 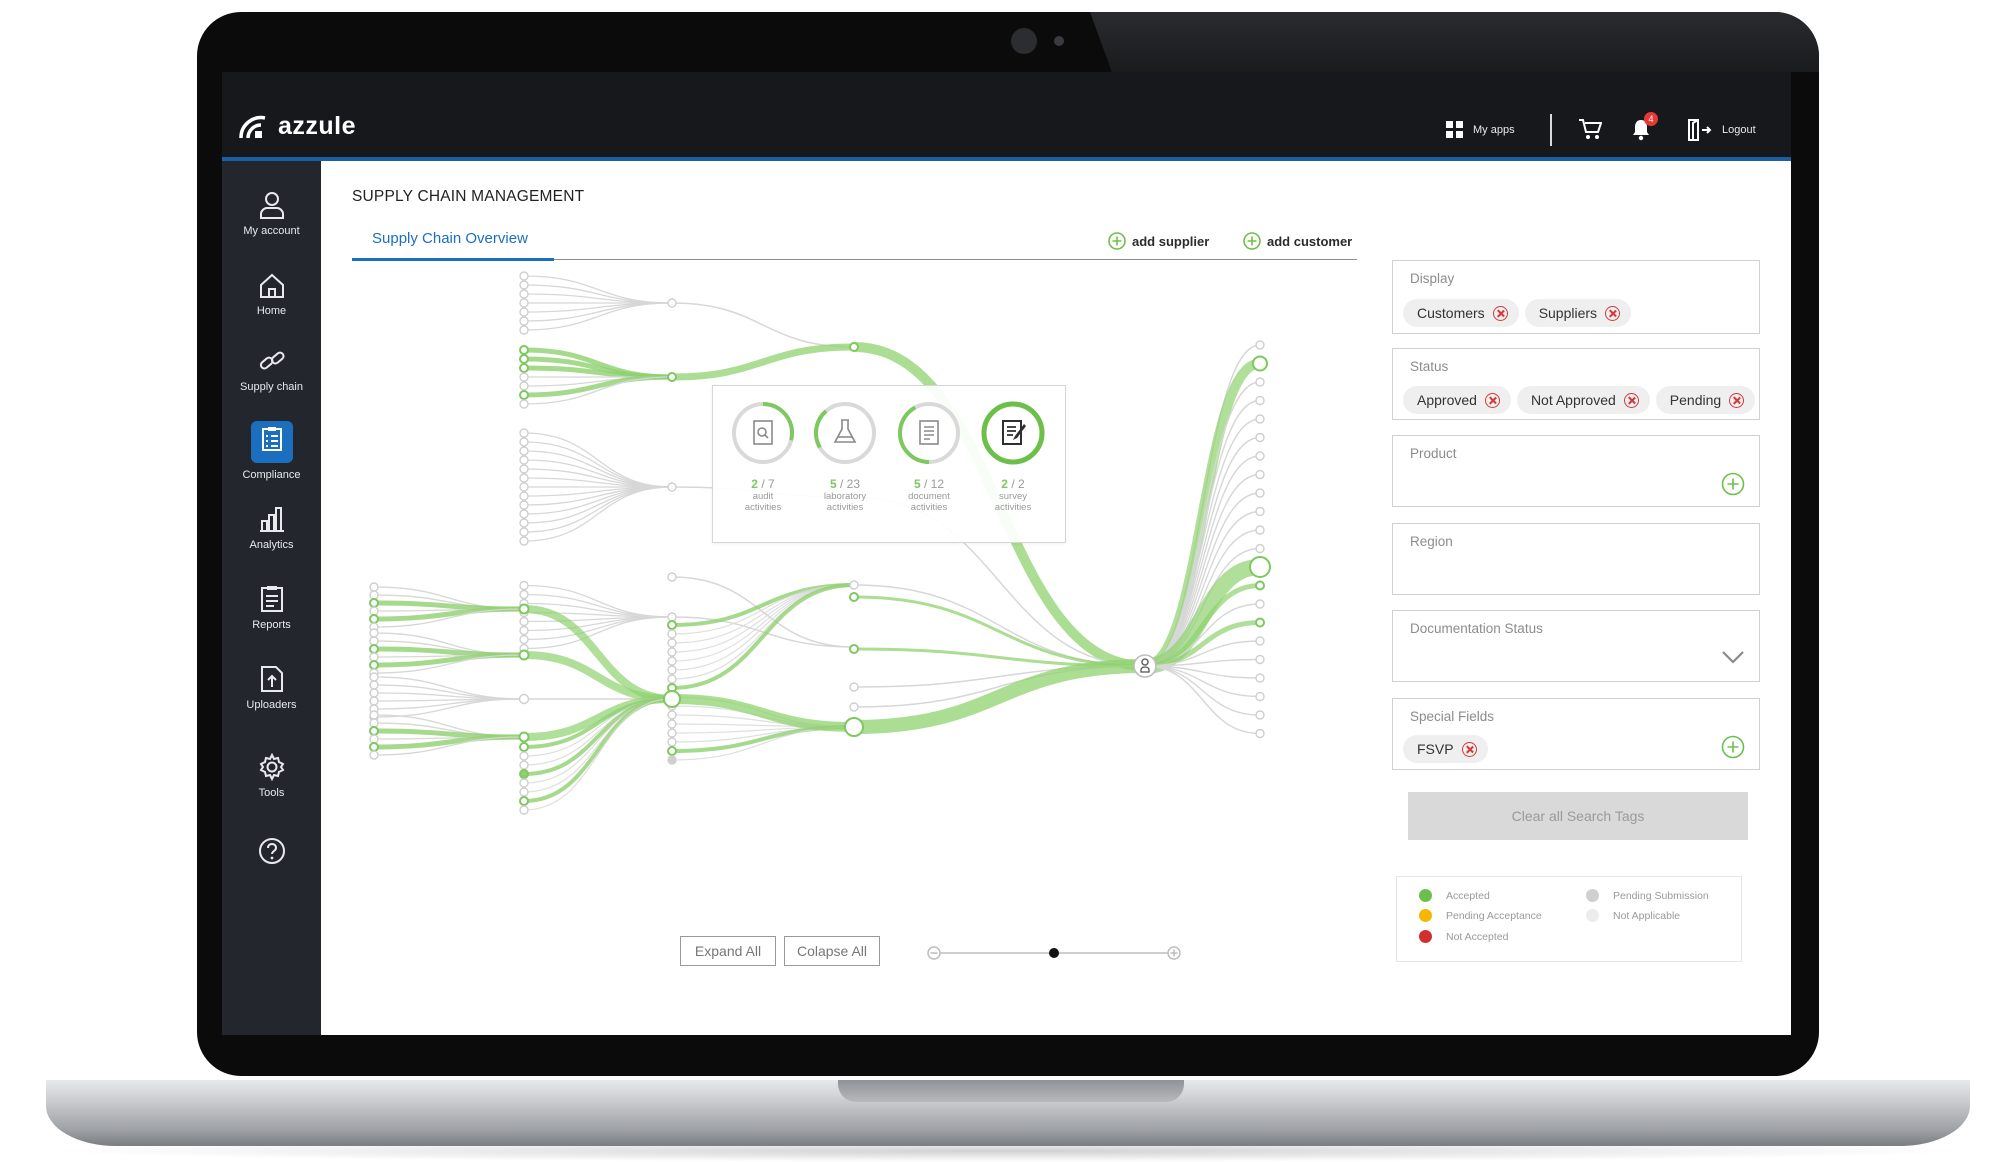 I want to click on tag-suppliers: Suppliers, so click(x=1578, y=313).